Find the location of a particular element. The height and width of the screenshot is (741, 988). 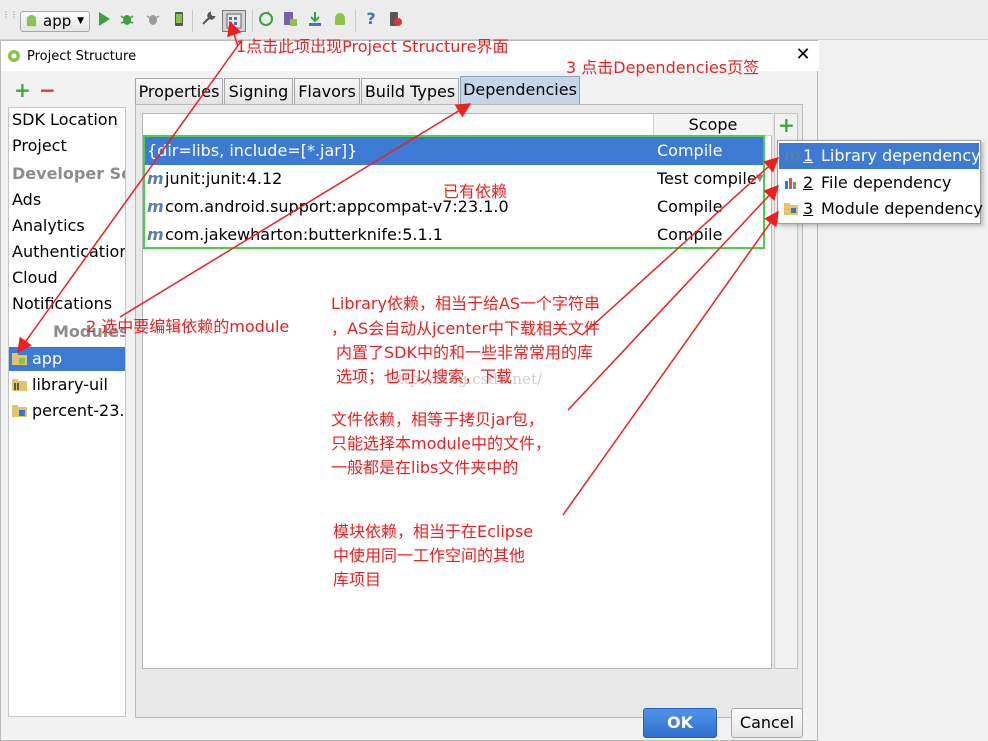

ide-toolbar: ⋮⋮ app ▼ ? is located at coordinates (494, 20).